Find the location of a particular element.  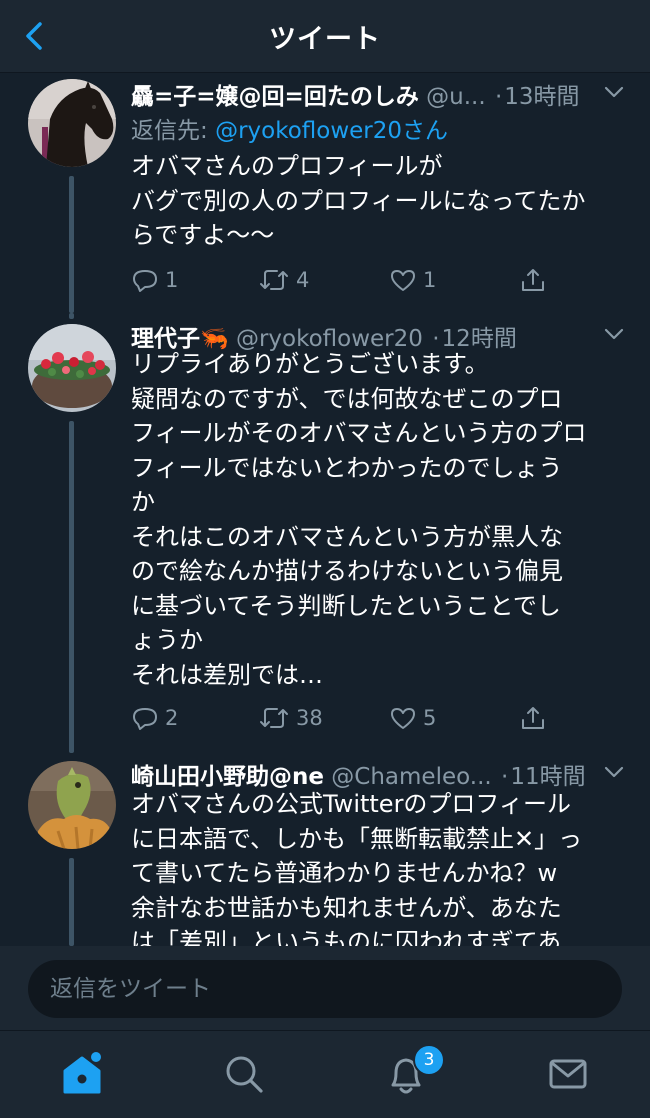

notification-badge: 3 is located at coordinates (429, 1060).